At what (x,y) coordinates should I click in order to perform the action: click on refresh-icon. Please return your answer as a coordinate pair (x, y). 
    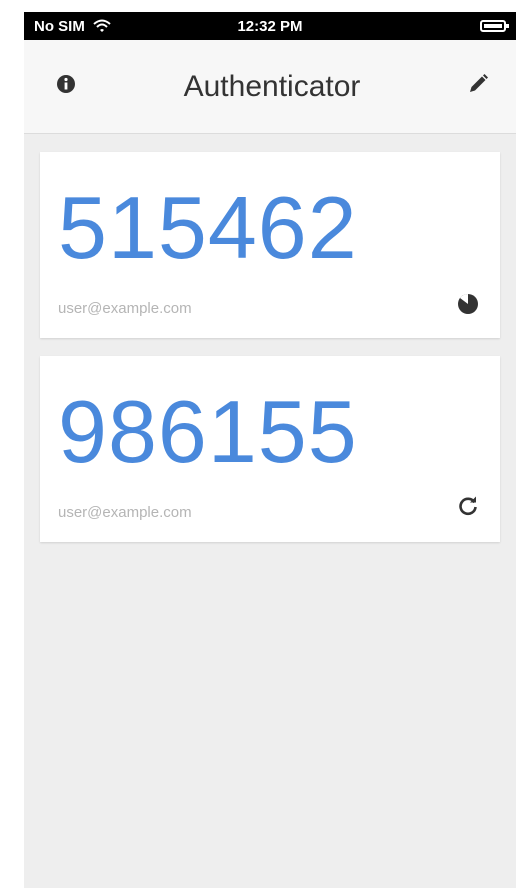
    Looking at the image, I should click on (468, 508).